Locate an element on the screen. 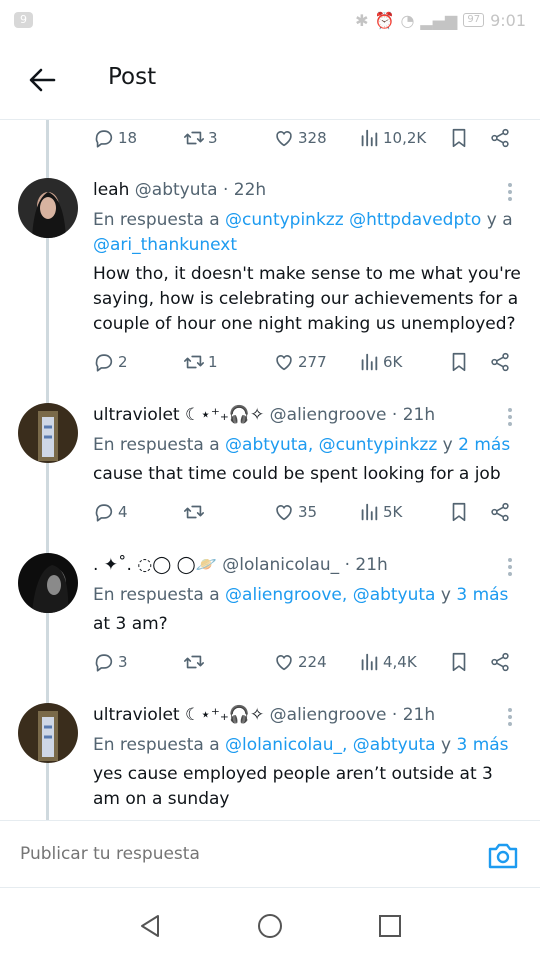  mention-link: @lolanicolau_, is located at coordinates (286, 745).